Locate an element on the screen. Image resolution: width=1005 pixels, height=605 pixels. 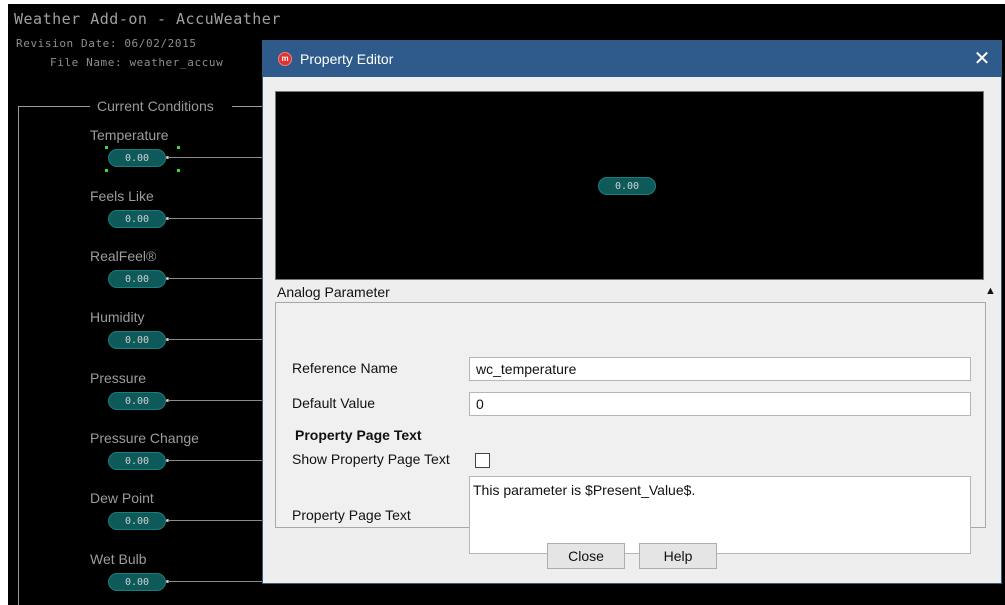
page-text-textarea: This parameter is $Present_Value$. is located at coordinates (720, 515).